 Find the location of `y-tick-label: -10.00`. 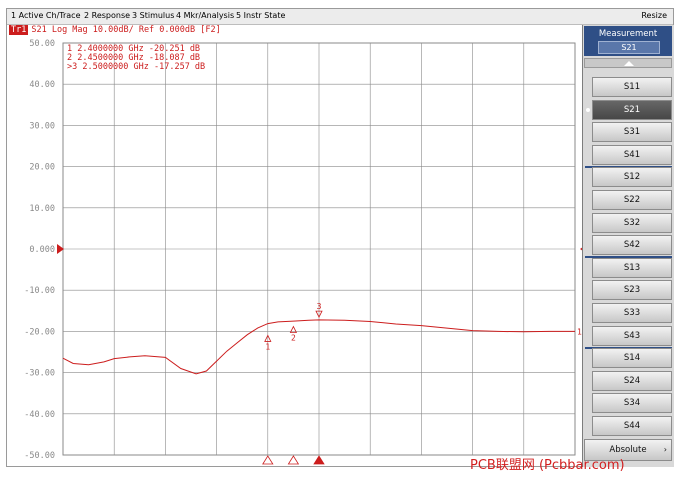

y-tick-label: -10.00 is located at coordinates (39, 291).